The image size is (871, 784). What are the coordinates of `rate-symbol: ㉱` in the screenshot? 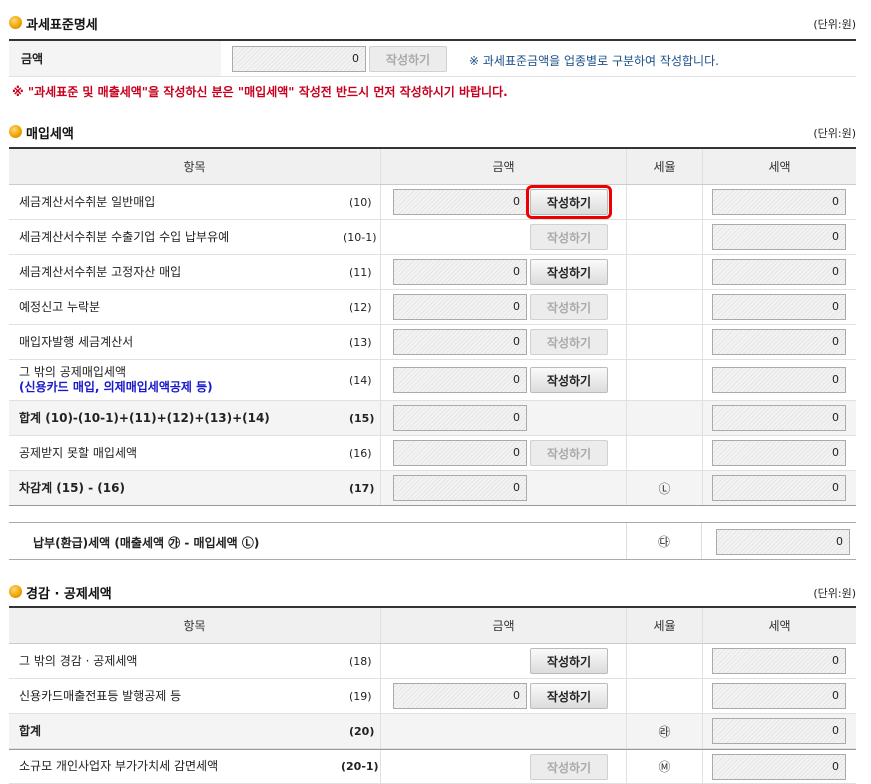 It's located at (664, 731).